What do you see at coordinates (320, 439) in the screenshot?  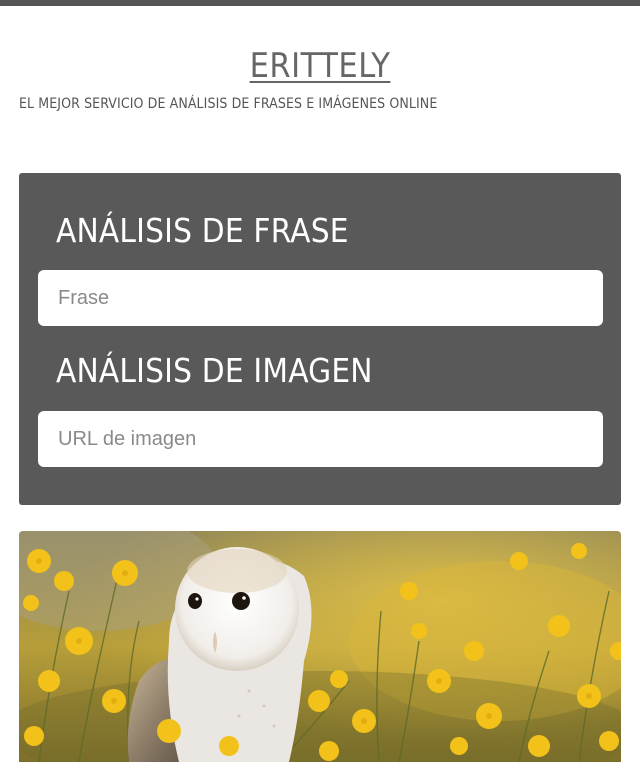 I see `image-url-input` at bounding box center [320, 439].